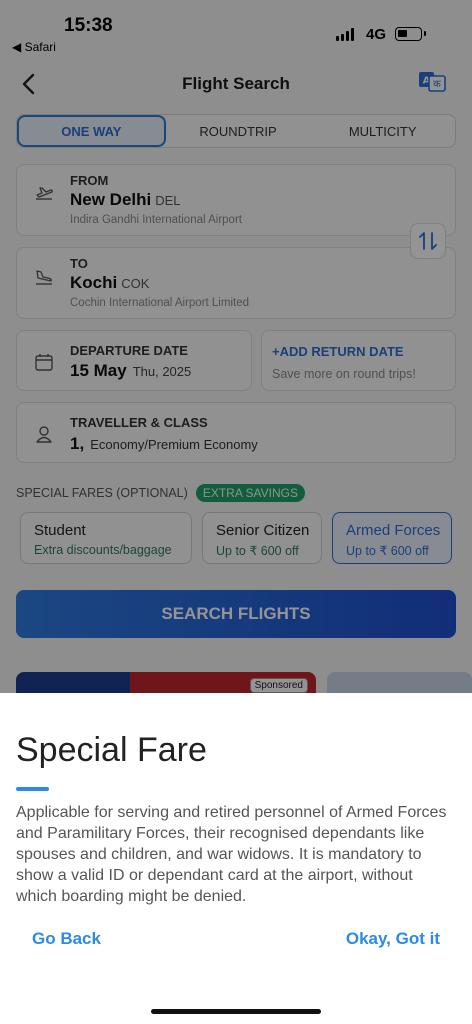  Describe the element at coordinates (393, 939) in the screenshot. I see `okay-got-it-button: Okay, Got it` at that location.